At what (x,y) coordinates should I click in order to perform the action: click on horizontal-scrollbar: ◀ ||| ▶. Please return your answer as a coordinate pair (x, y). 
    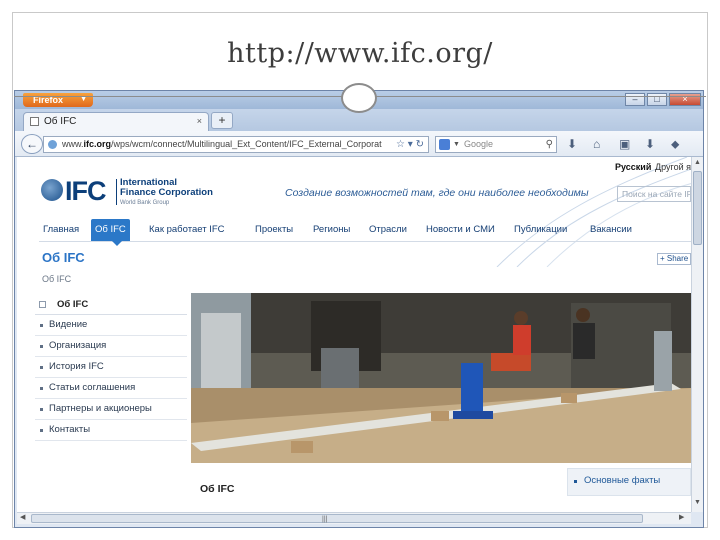
    Looking at the image, I should click on (354, 518).